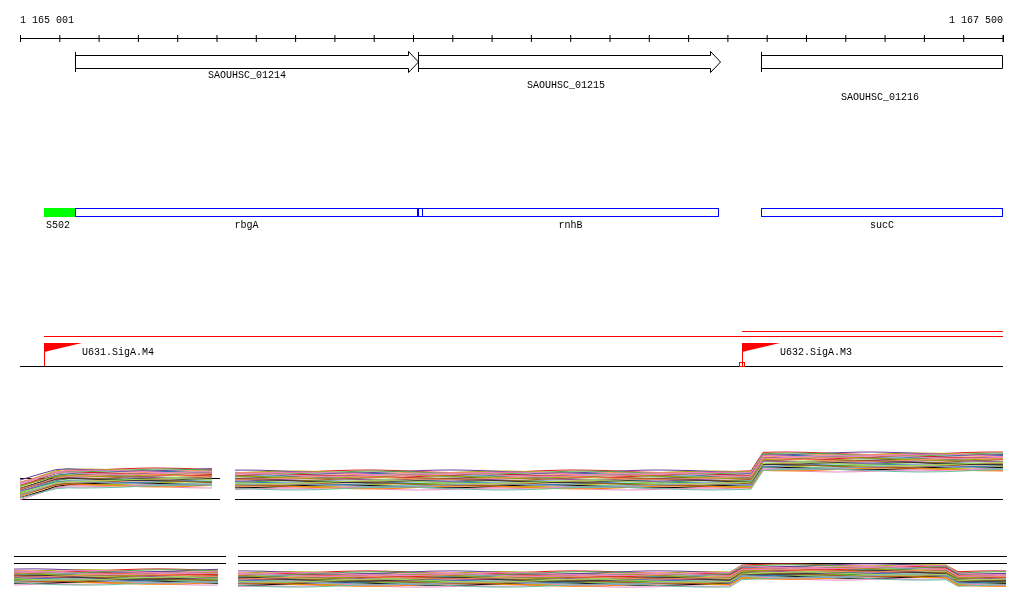  I want to click on feature-label: S502, so click(58, 225).